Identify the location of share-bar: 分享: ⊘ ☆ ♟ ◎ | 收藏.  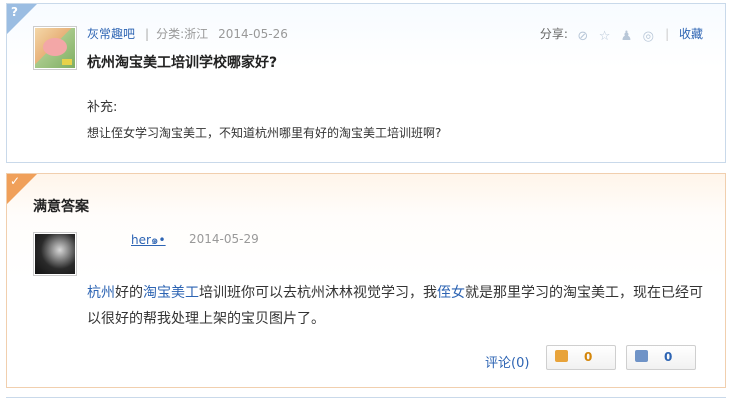
(621, 34).